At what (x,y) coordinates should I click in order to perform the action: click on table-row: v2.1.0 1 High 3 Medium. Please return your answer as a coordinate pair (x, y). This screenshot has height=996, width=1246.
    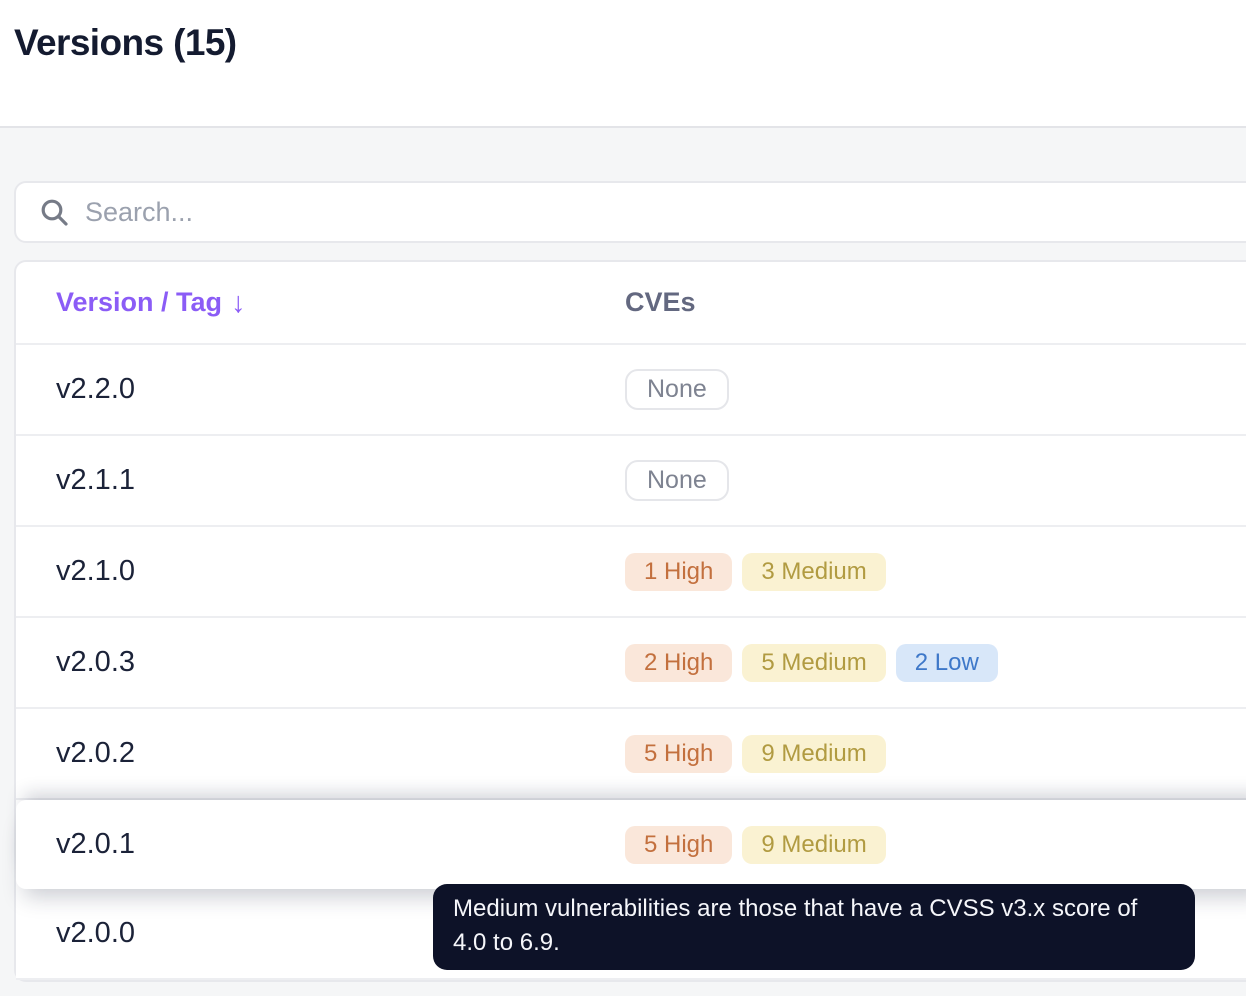
    Looking at the image, I should click on (631, 572).